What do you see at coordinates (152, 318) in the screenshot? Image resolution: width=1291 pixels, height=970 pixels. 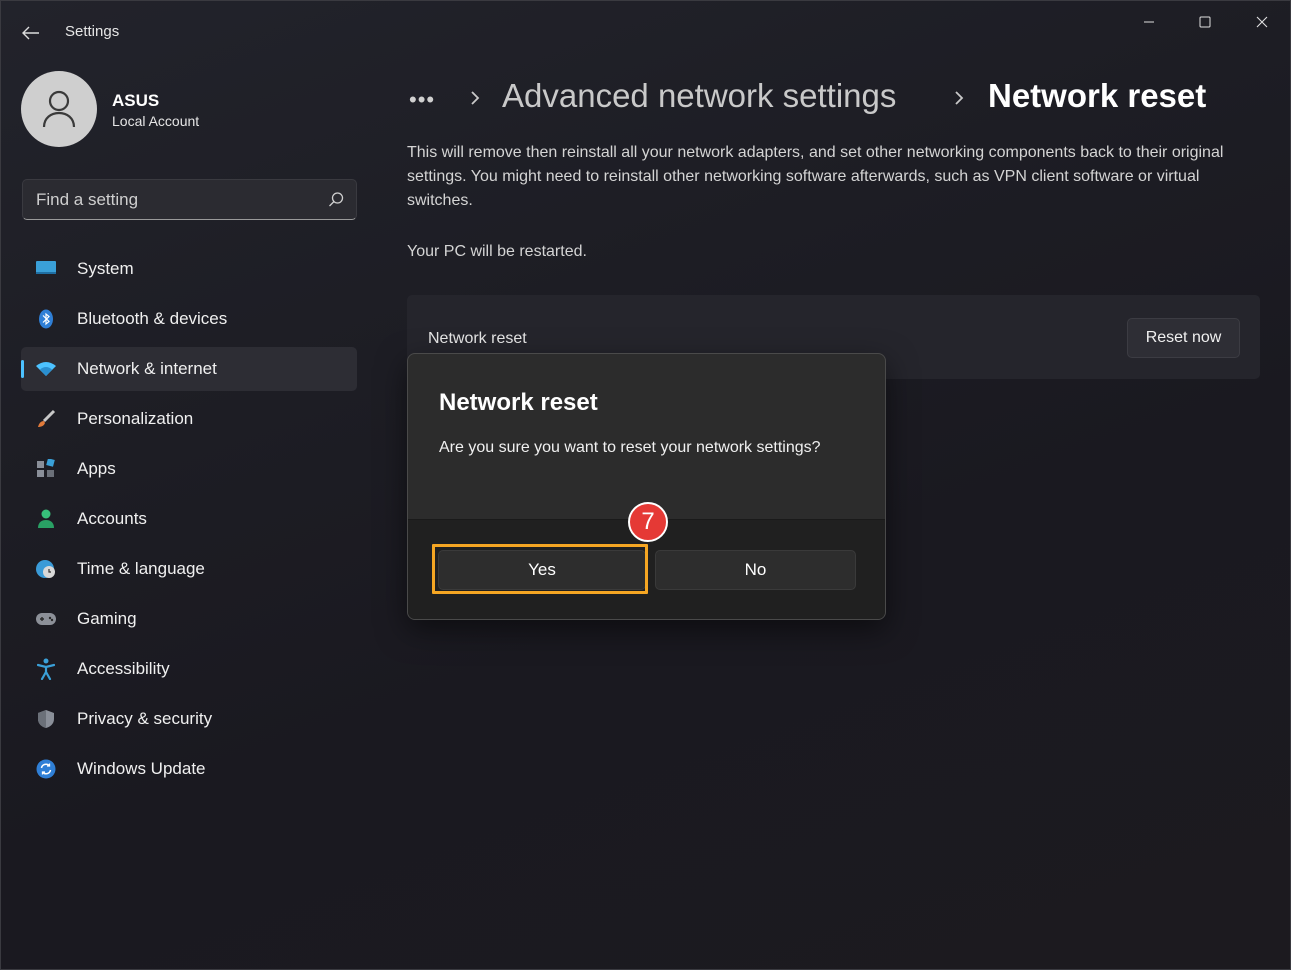 I see `sidebar-item-label: Bluetooth & devices` at bounding box center [152, 318].